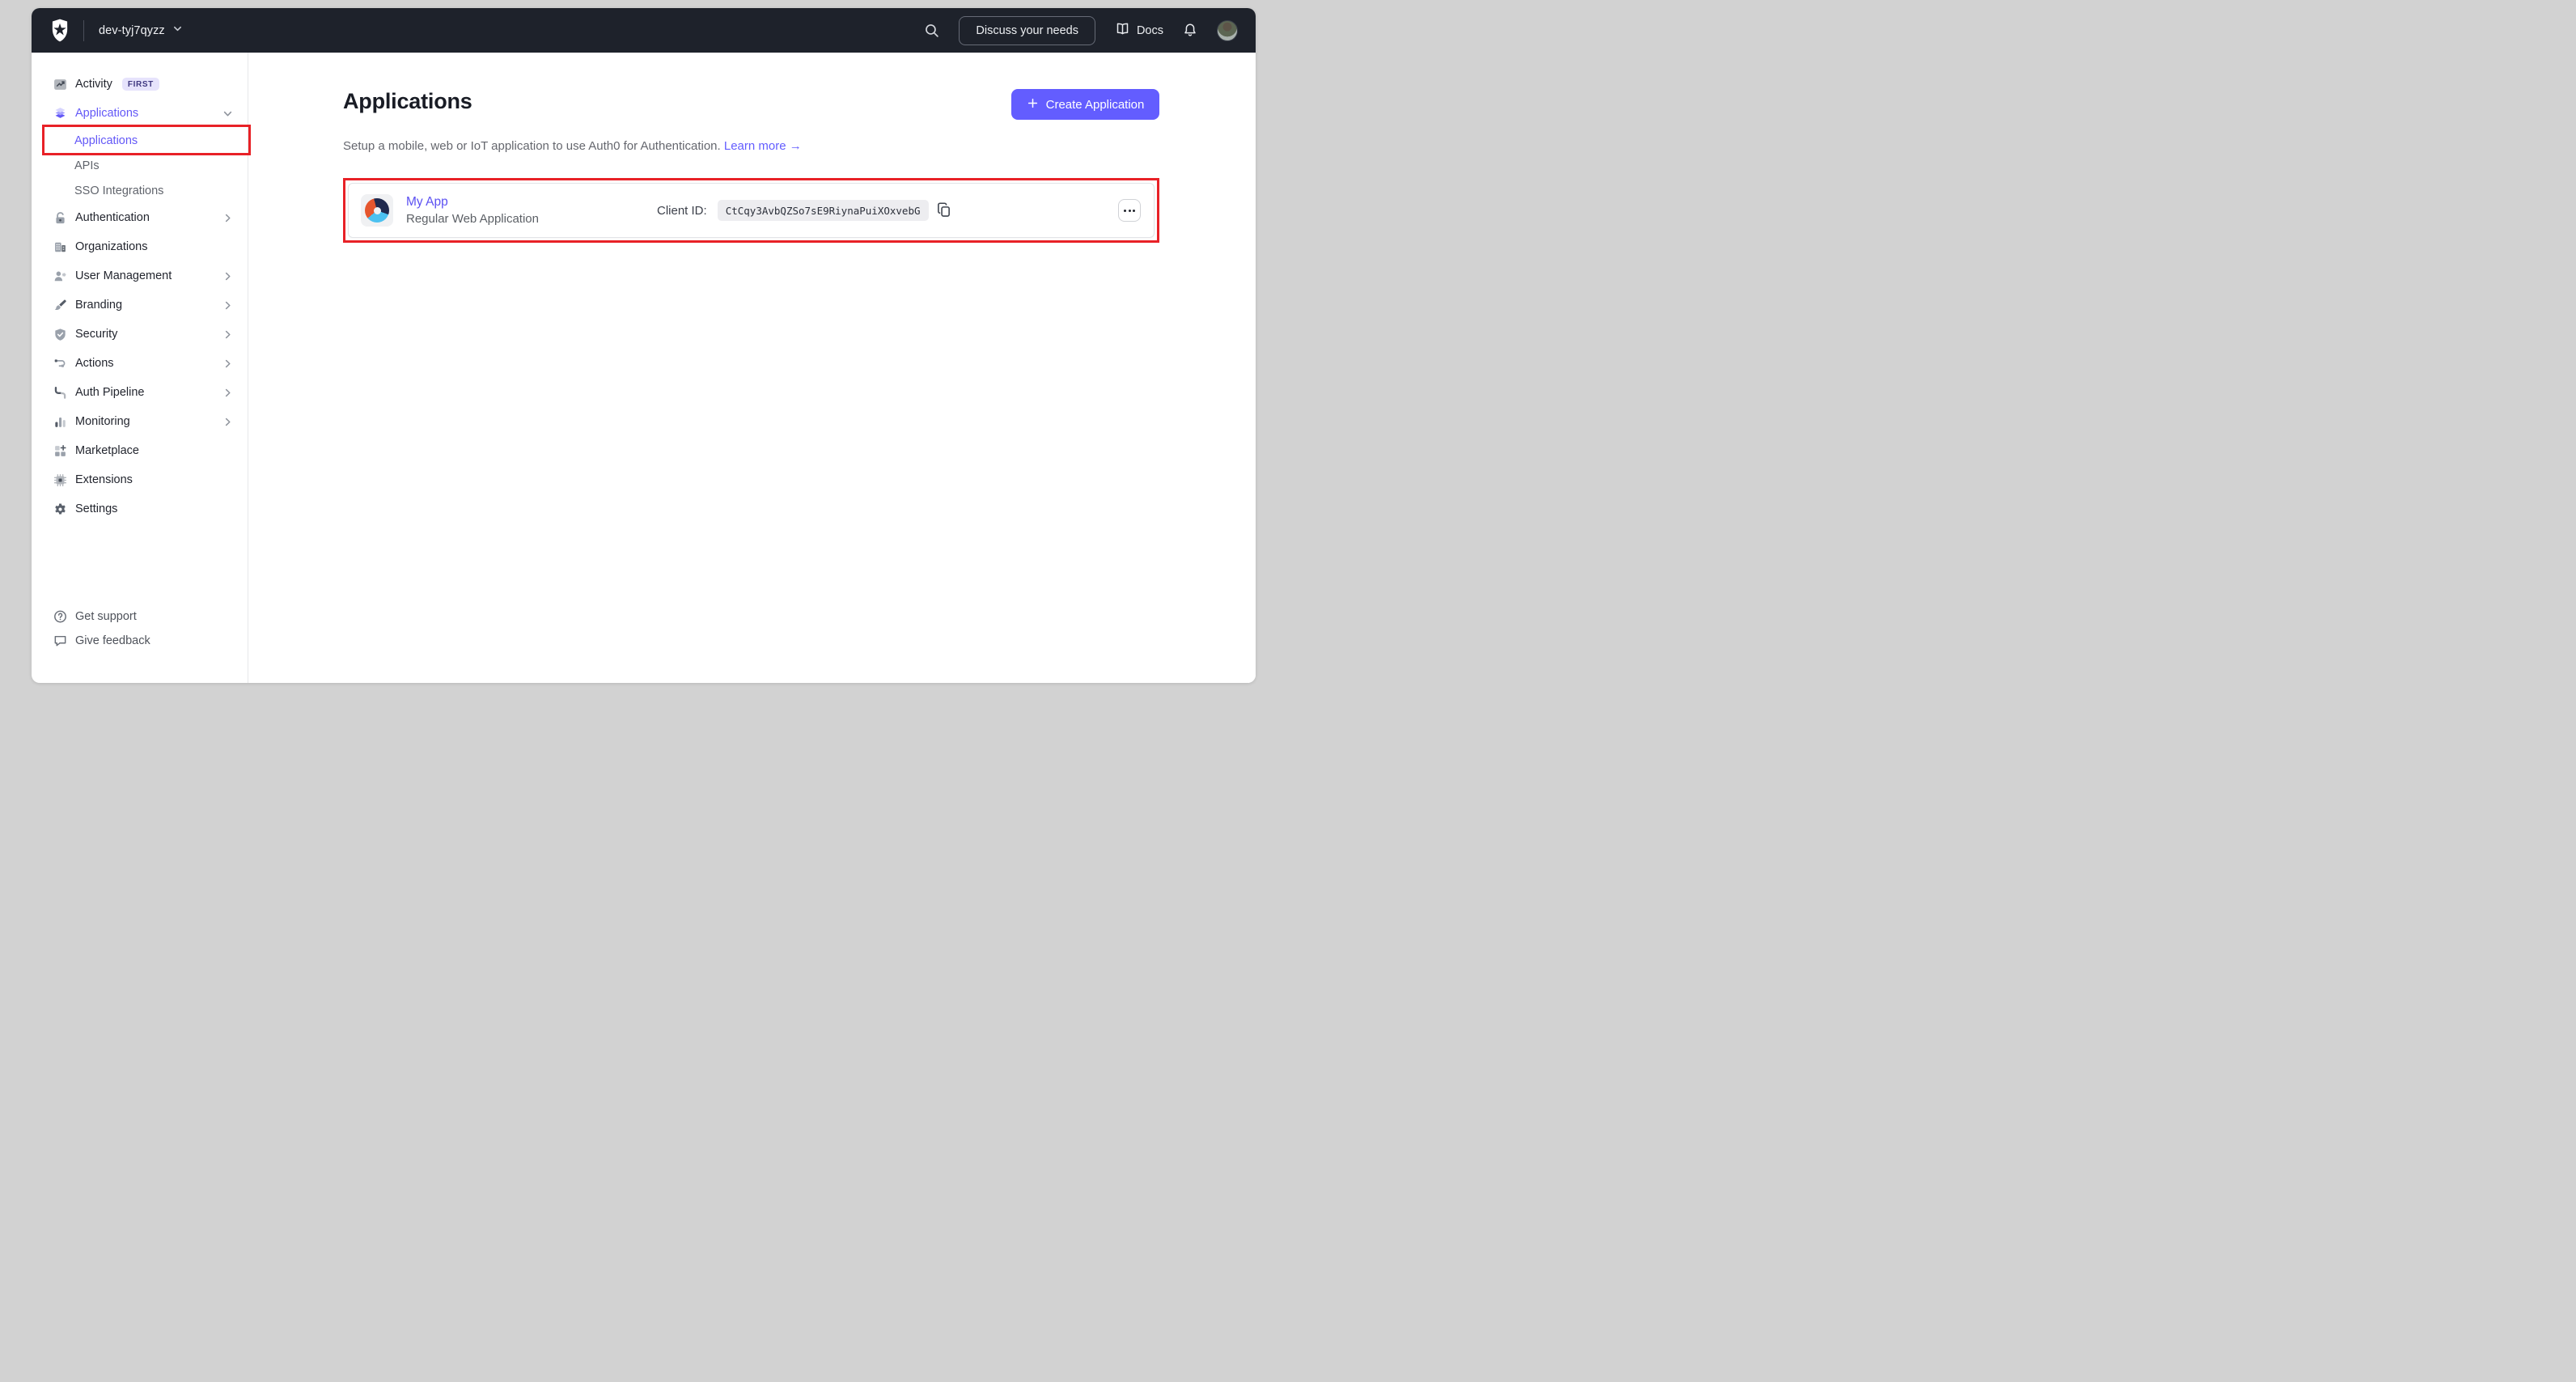  What do you see at coordinates (60, 422) in the screenshot?
I see `monitoring-icon` at bounding box center [60, 422].